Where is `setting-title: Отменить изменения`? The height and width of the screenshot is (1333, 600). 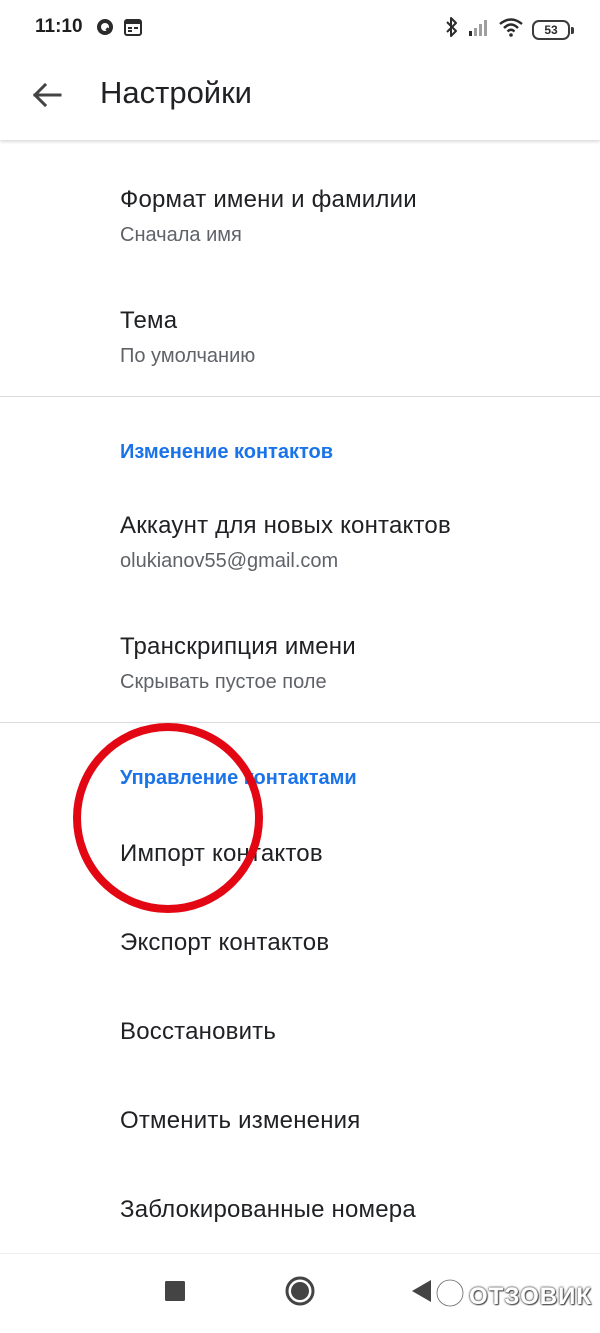 setting-title: Отменить изменения is located at coordinates (240, 1120).